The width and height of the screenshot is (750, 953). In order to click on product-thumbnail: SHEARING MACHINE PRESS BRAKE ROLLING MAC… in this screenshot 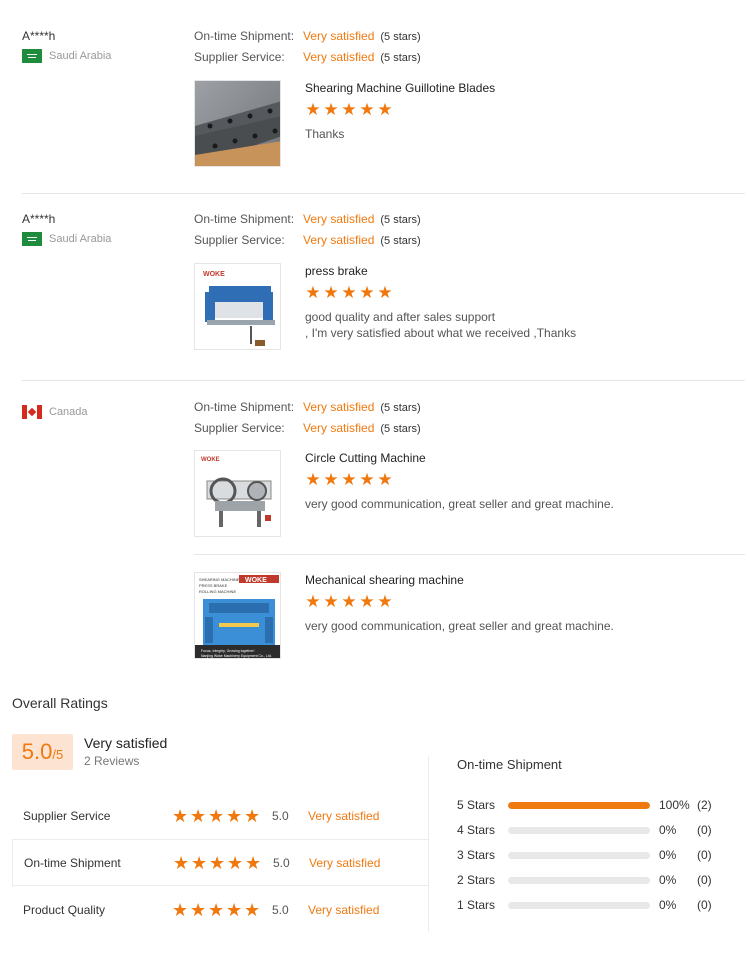, I will do `click(237, 615)`.